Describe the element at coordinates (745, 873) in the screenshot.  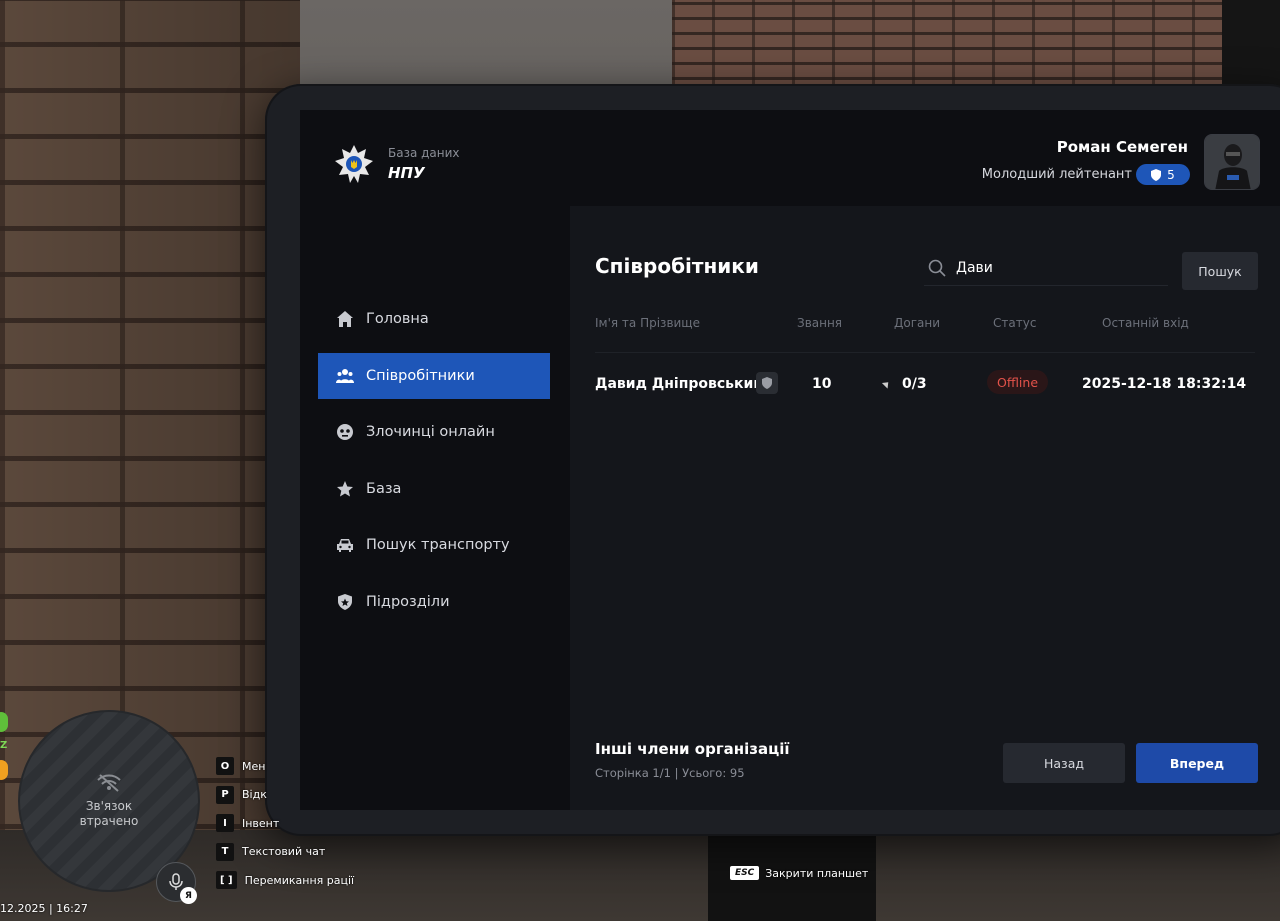
I see `esc-key-cap: ESC` at that location.